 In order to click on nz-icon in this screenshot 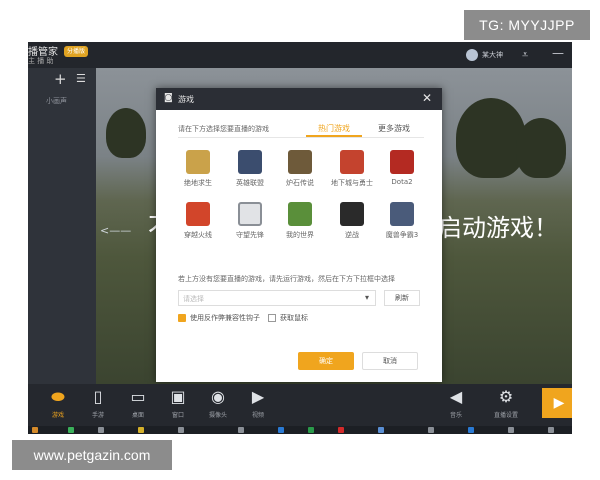, I will do `click(352, 214)`.